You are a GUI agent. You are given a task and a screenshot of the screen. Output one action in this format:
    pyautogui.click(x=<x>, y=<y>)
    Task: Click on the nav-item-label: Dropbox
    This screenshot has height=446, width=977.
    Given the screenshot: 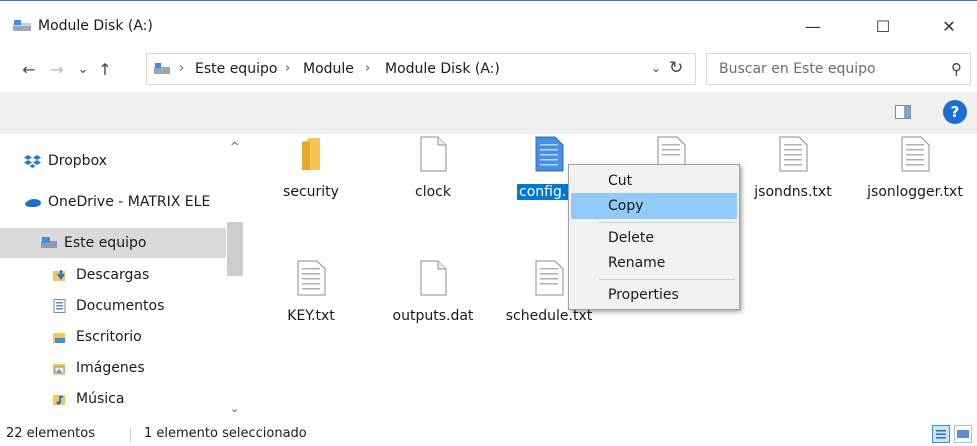 What is the action you would take?
    pyautogui.click(x=77, y=161)
    